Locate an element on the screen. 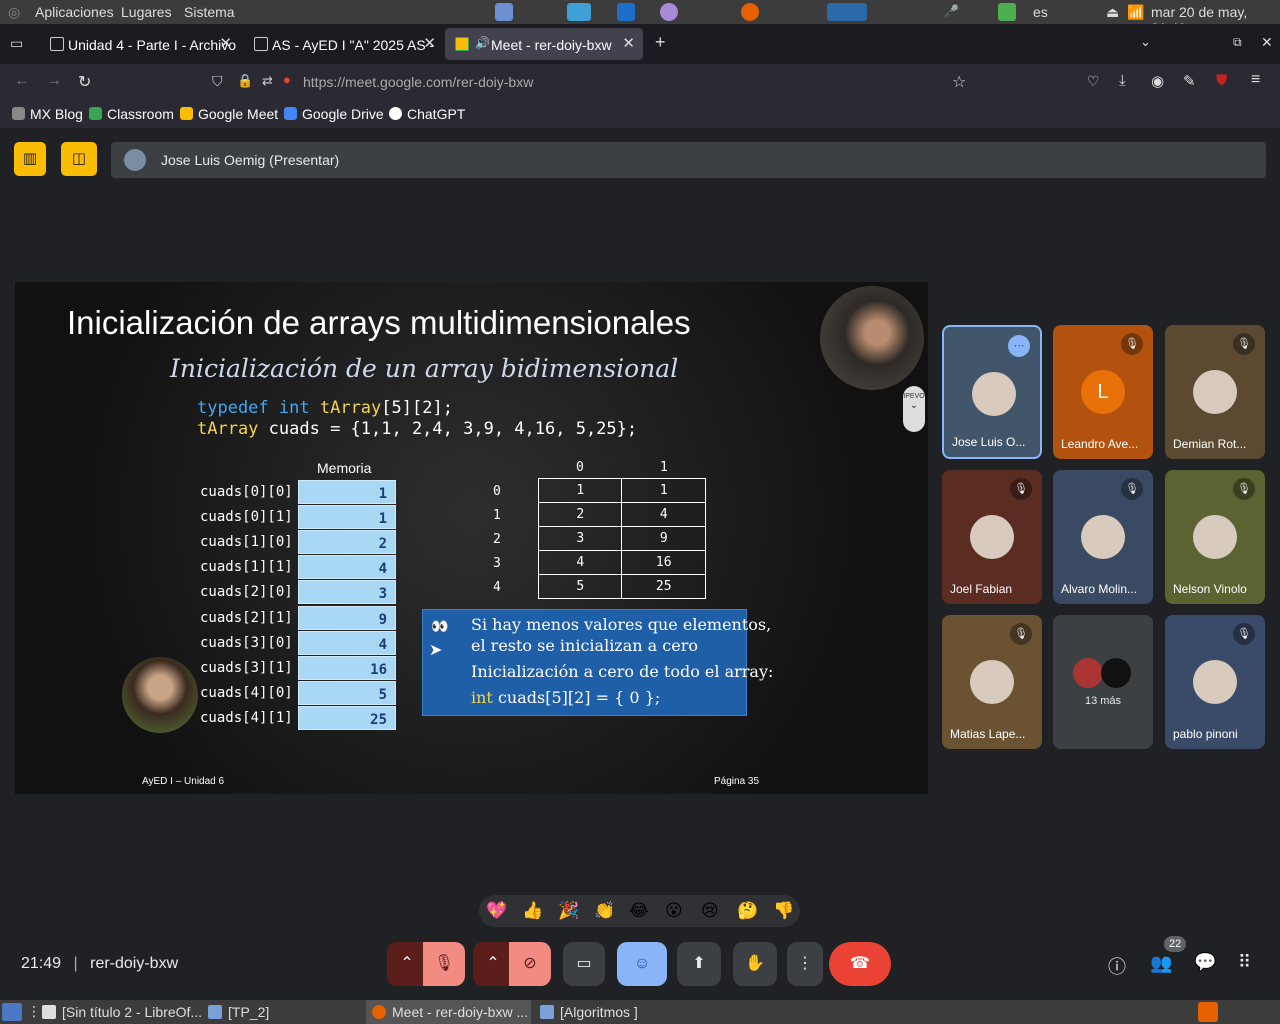 The image size is (1280, 1024). url-text: https://meet.google.com/rer-doiy-bxw is located at coordinates (418, 82).